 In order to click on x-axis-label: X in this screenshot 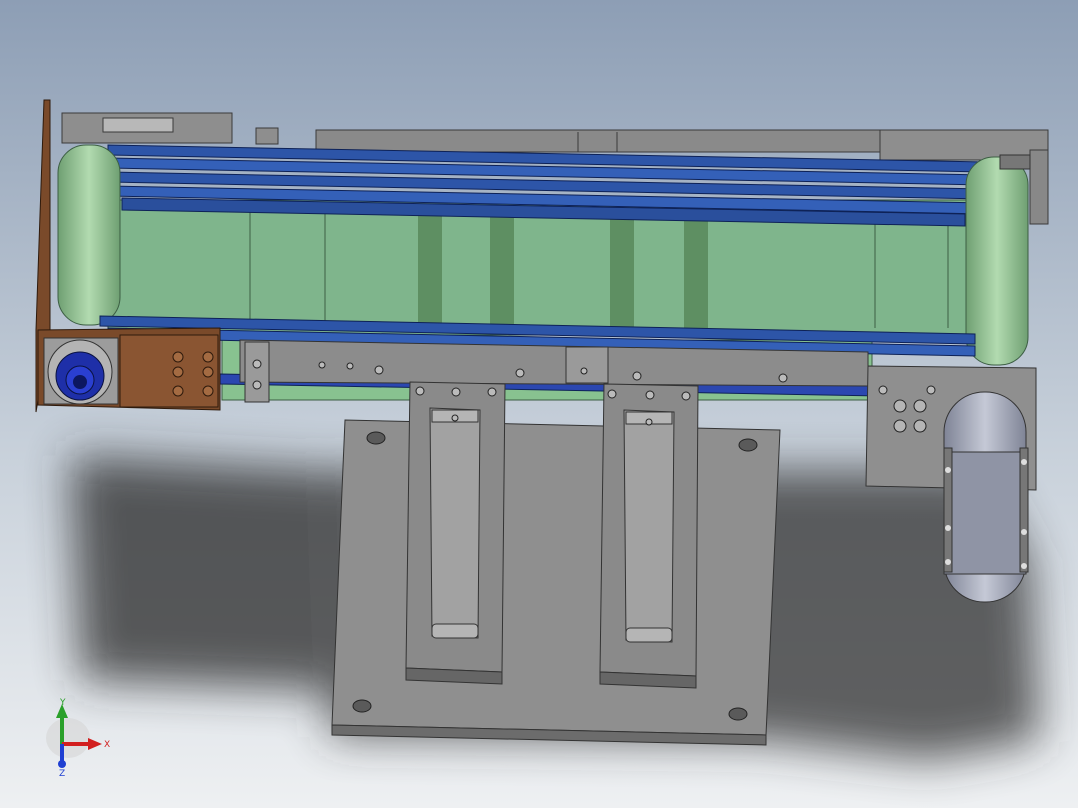, I will do `click(107, 745)`.